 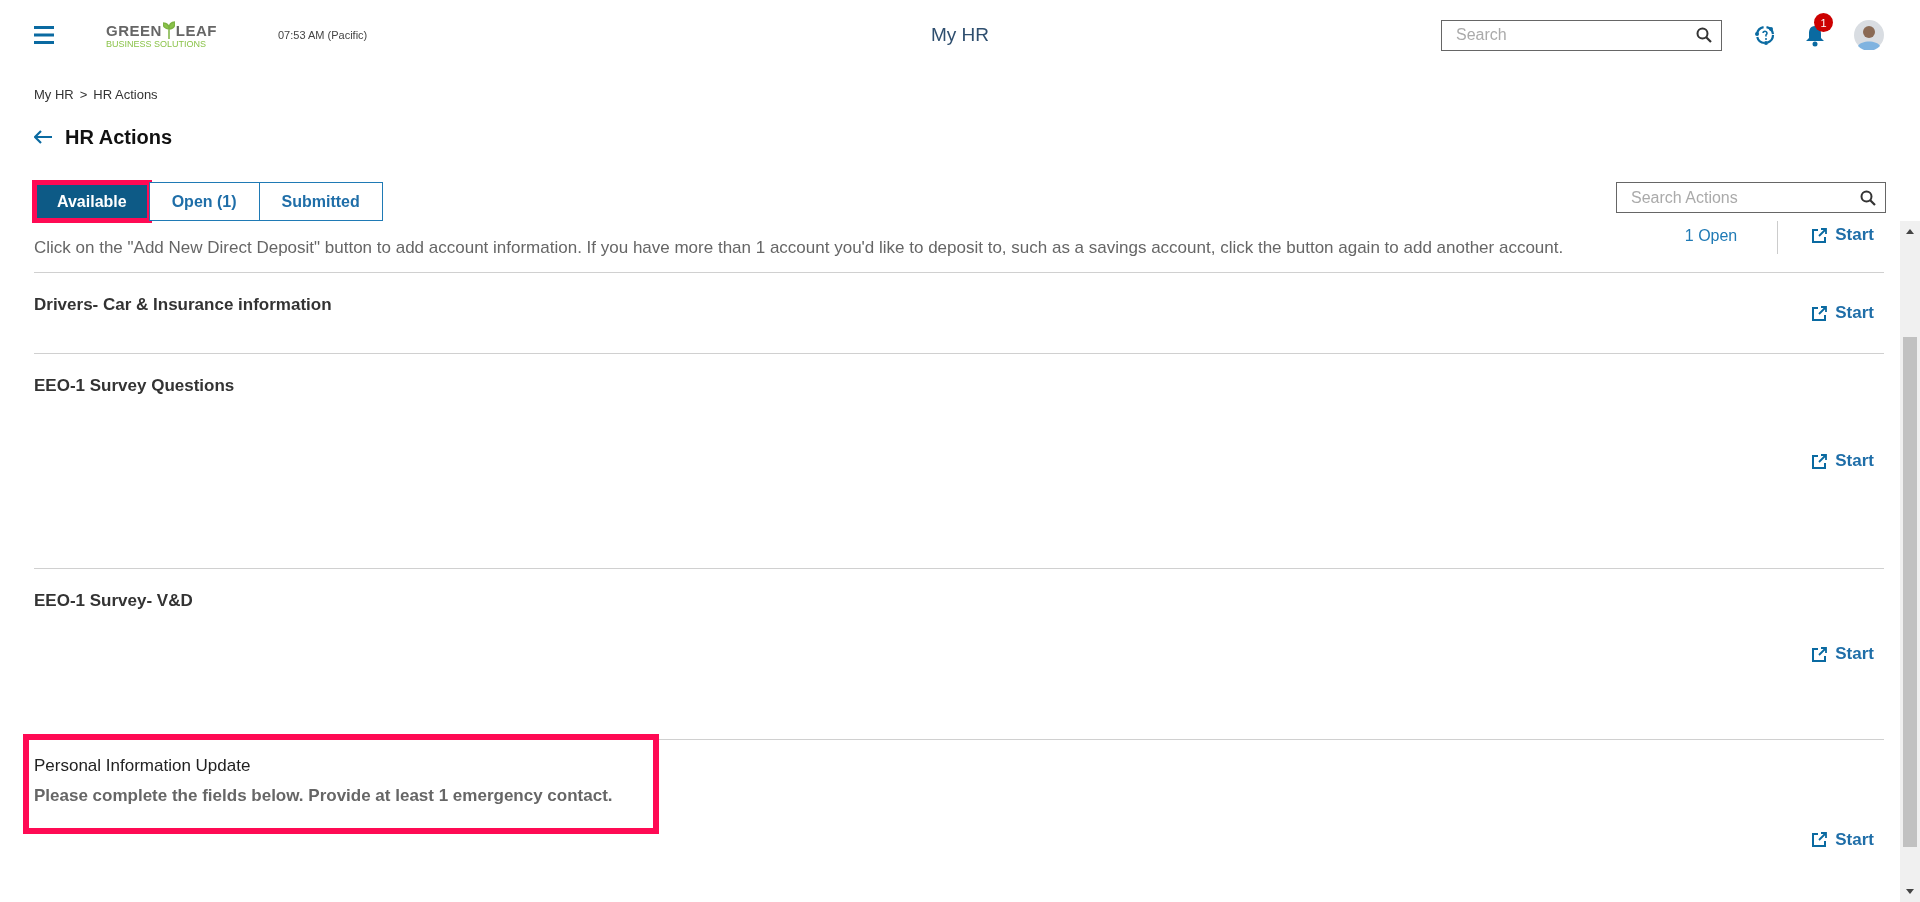 What do you see at coordinates (323, 796) in the screenshot?
I see `action-description: Please complete the fields below. Provide at least 1 emergency contact.` at bounding box center [323, 796].